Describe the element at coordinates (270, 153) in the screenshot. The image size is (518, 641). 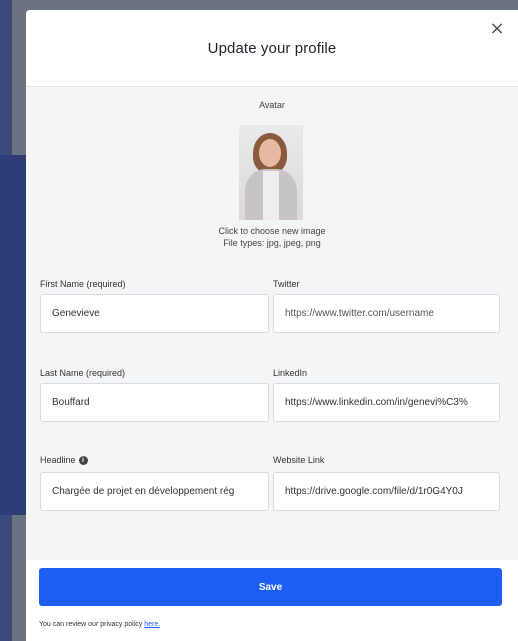
I see `avatar-face` at that location.